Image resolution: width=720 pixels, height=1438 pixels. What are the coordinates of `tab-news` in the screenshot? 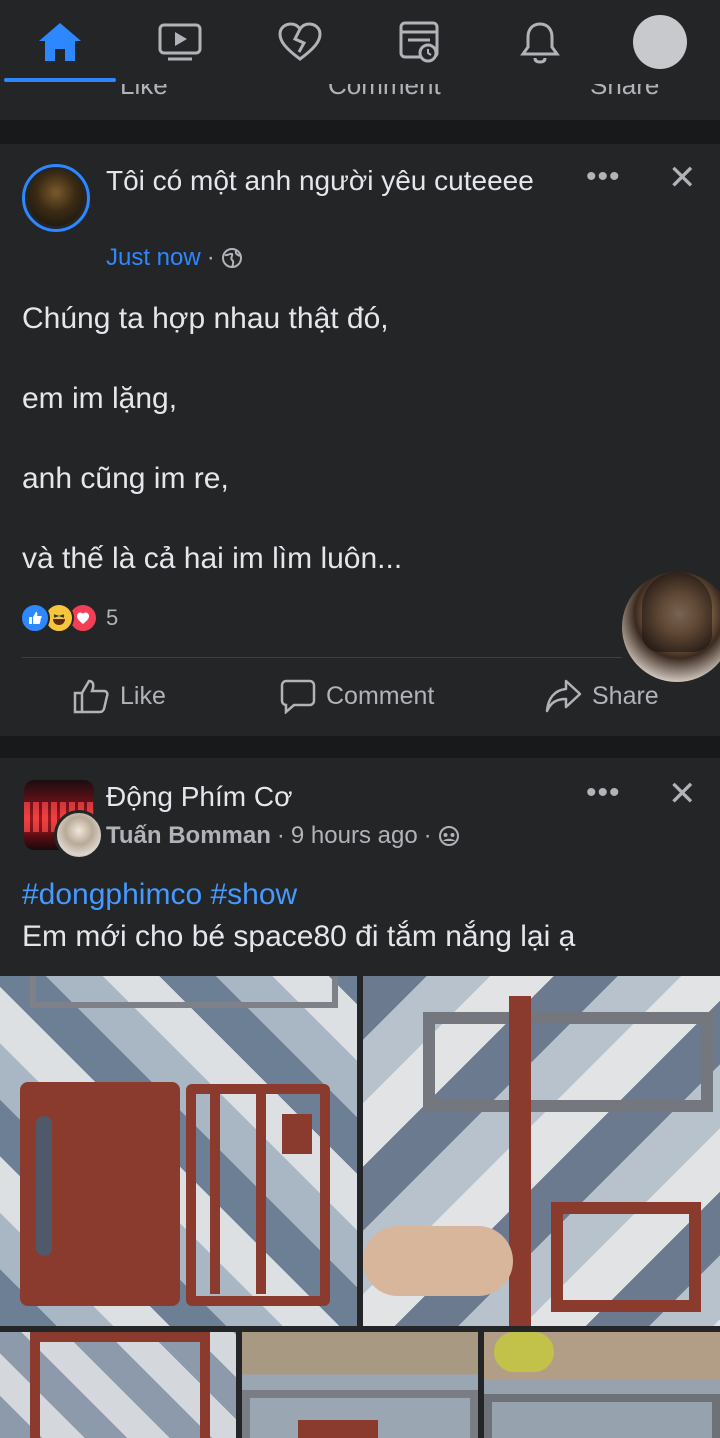 It's located at (420, 42).